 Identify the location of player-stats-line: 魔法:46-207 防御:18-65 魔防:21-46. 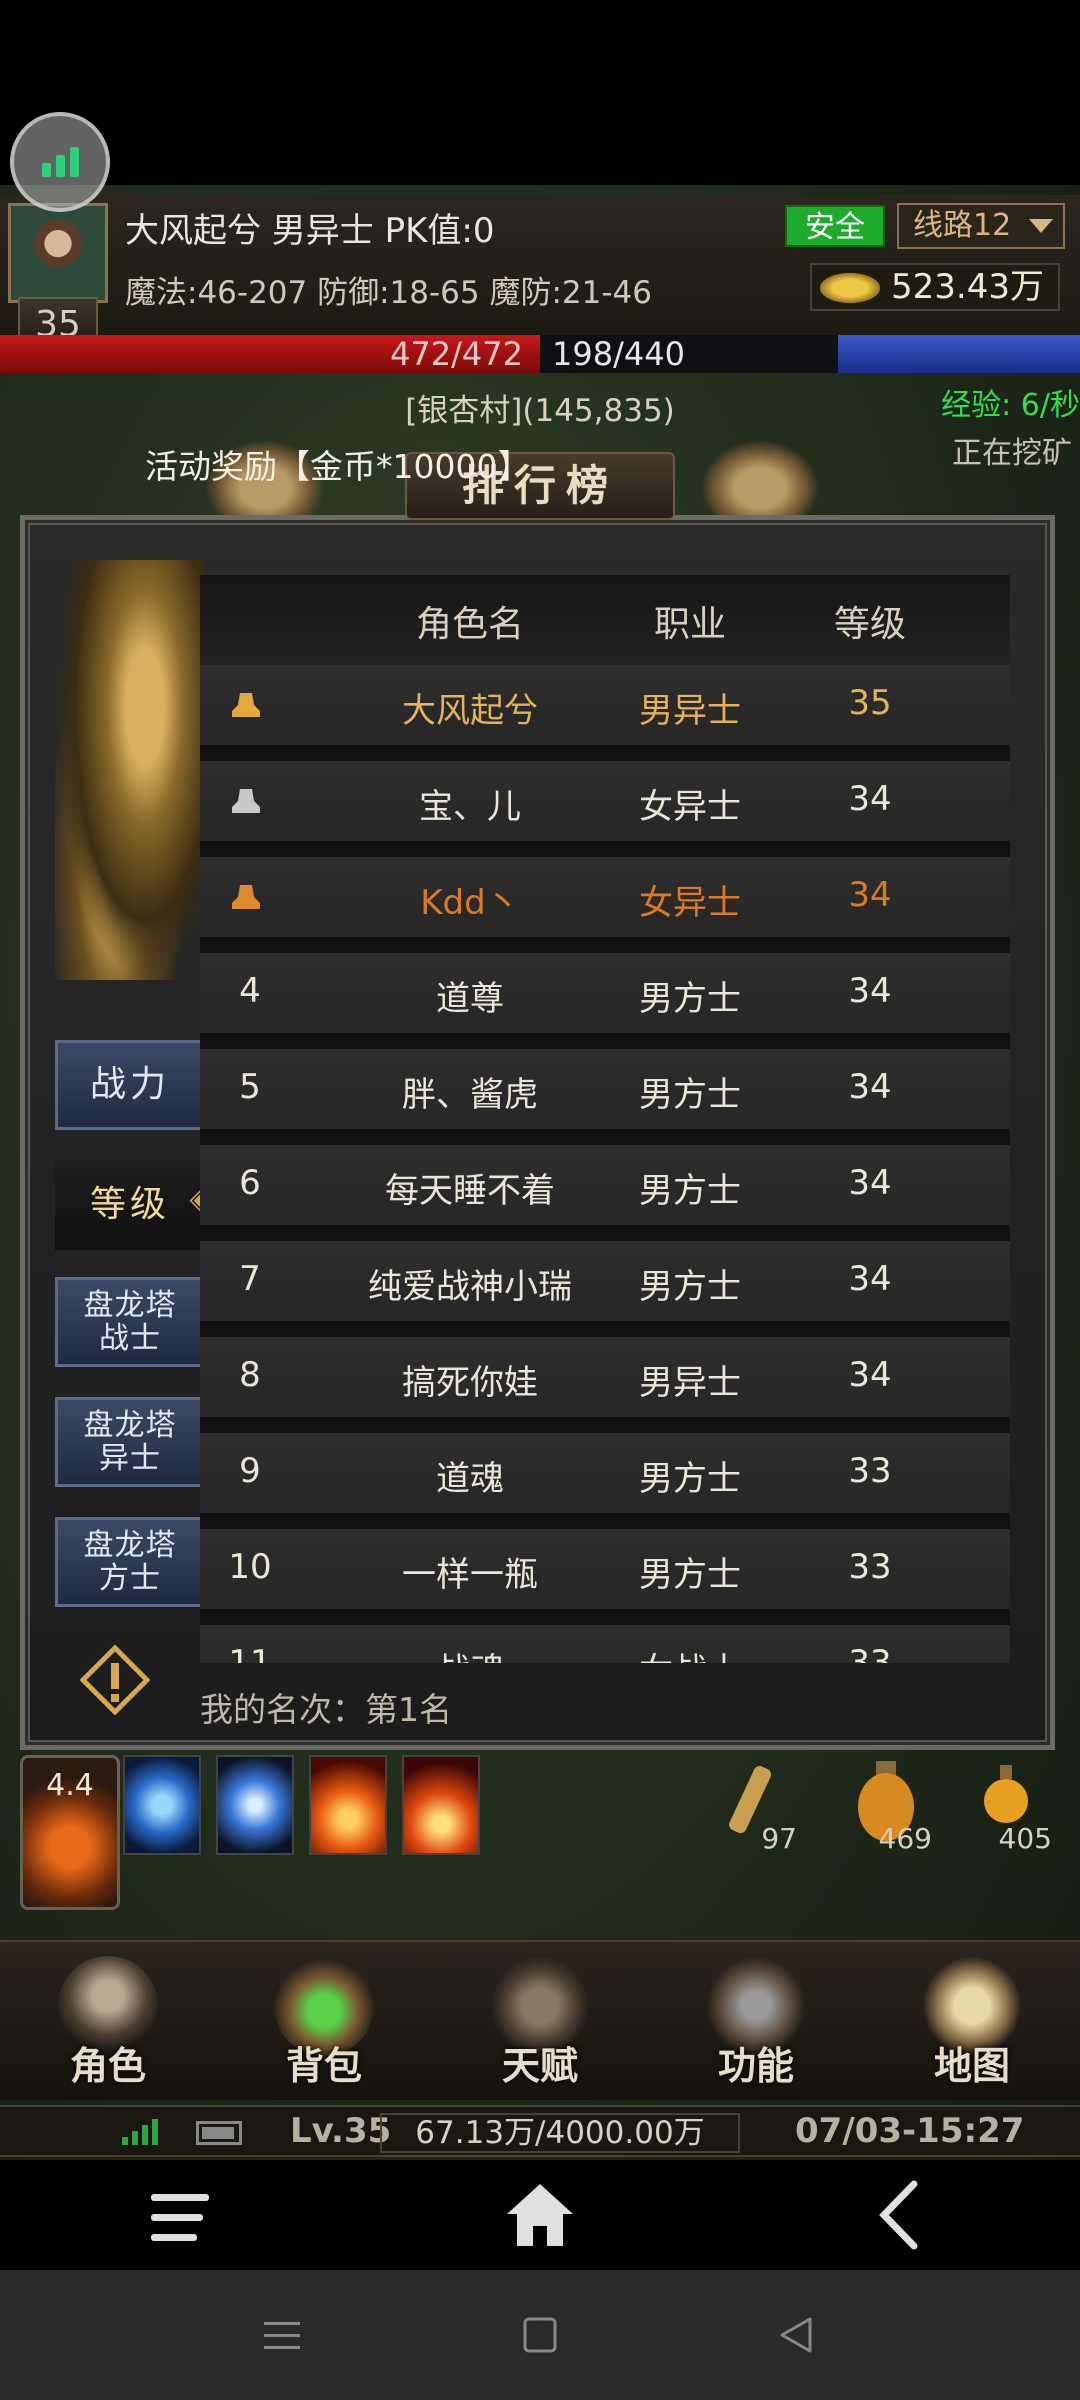
(388, 293).